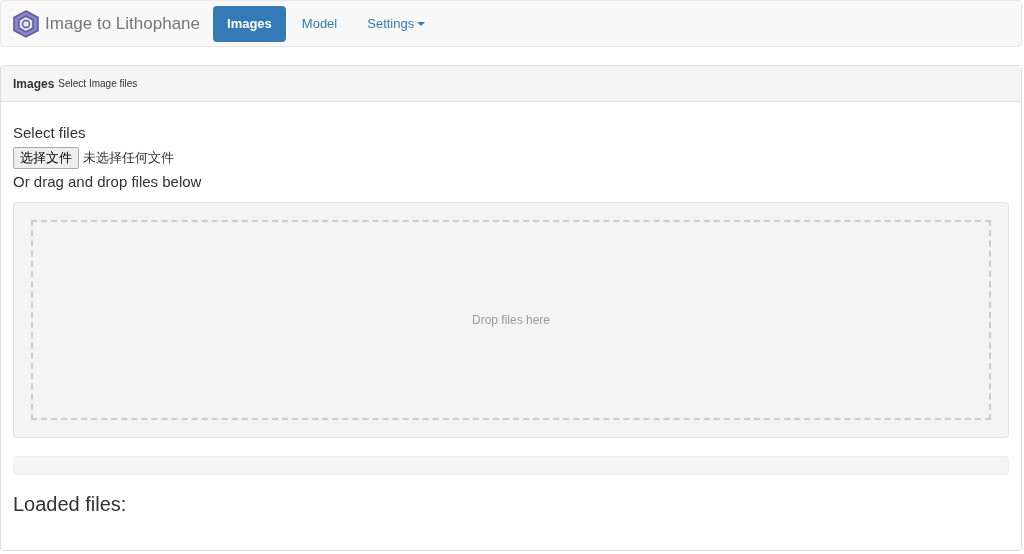 This screenshot has width=1024, height=554. I want to click on nav-tab: Settings, so click(396, 23).